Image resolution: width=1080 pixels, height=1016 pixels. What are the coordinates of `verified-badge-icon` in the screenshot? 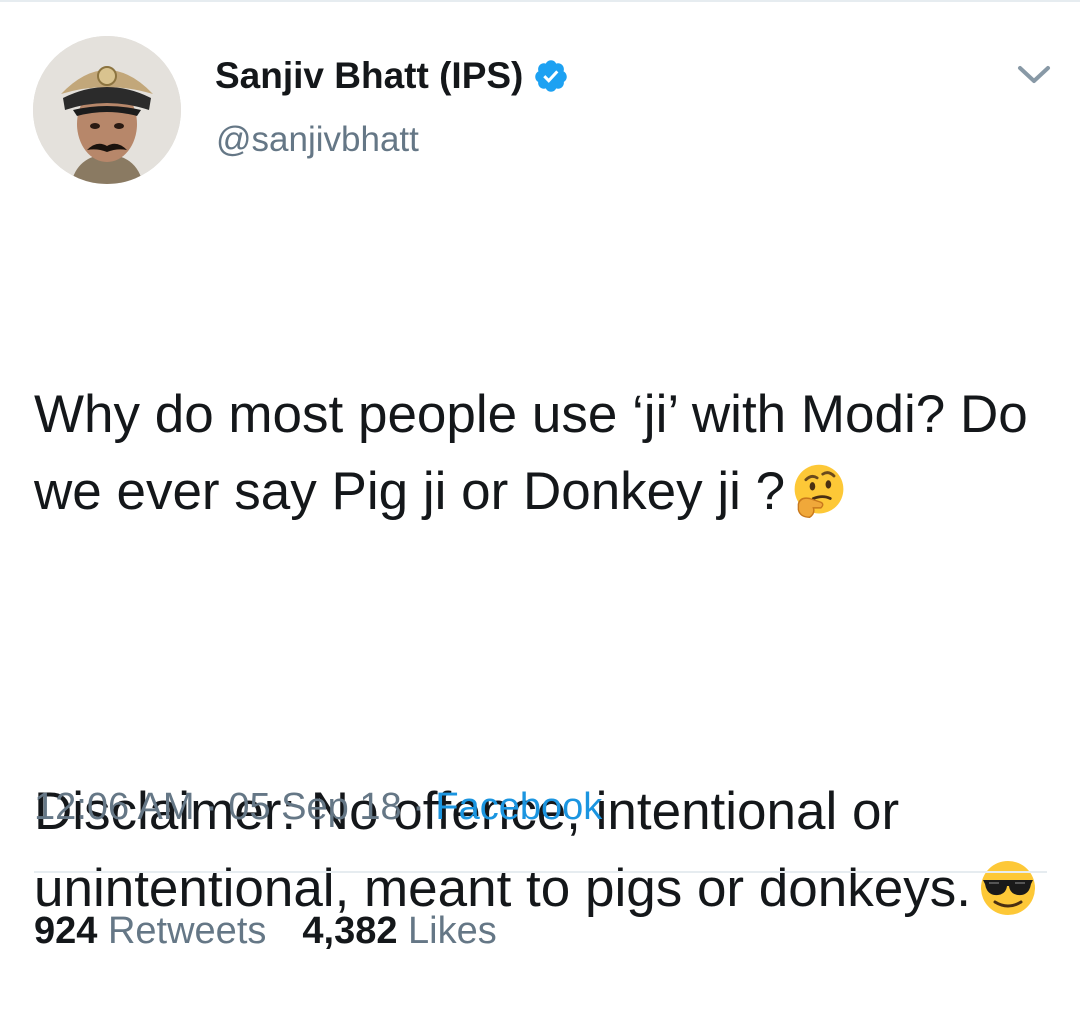 It's located at (551, 76).